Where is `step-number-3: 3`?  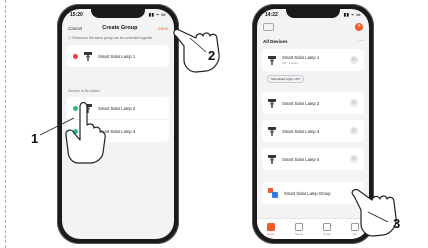
step-number-3: 3 is located at coordinates (397, 223).